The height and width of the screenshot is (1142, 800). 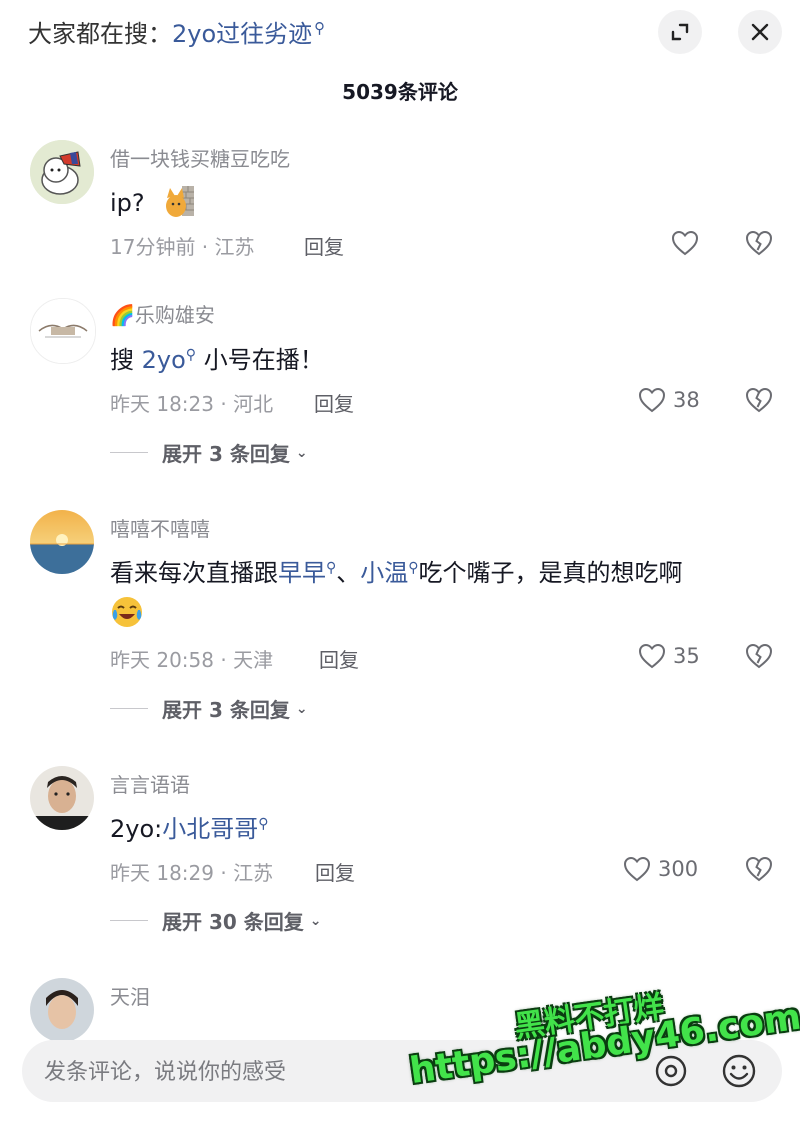 What do you see at coordinates (192, 873) in the screenshot?
I see `comment-time-location: 昨天 18:29 · 江苏` at bounding box center [192, 873].